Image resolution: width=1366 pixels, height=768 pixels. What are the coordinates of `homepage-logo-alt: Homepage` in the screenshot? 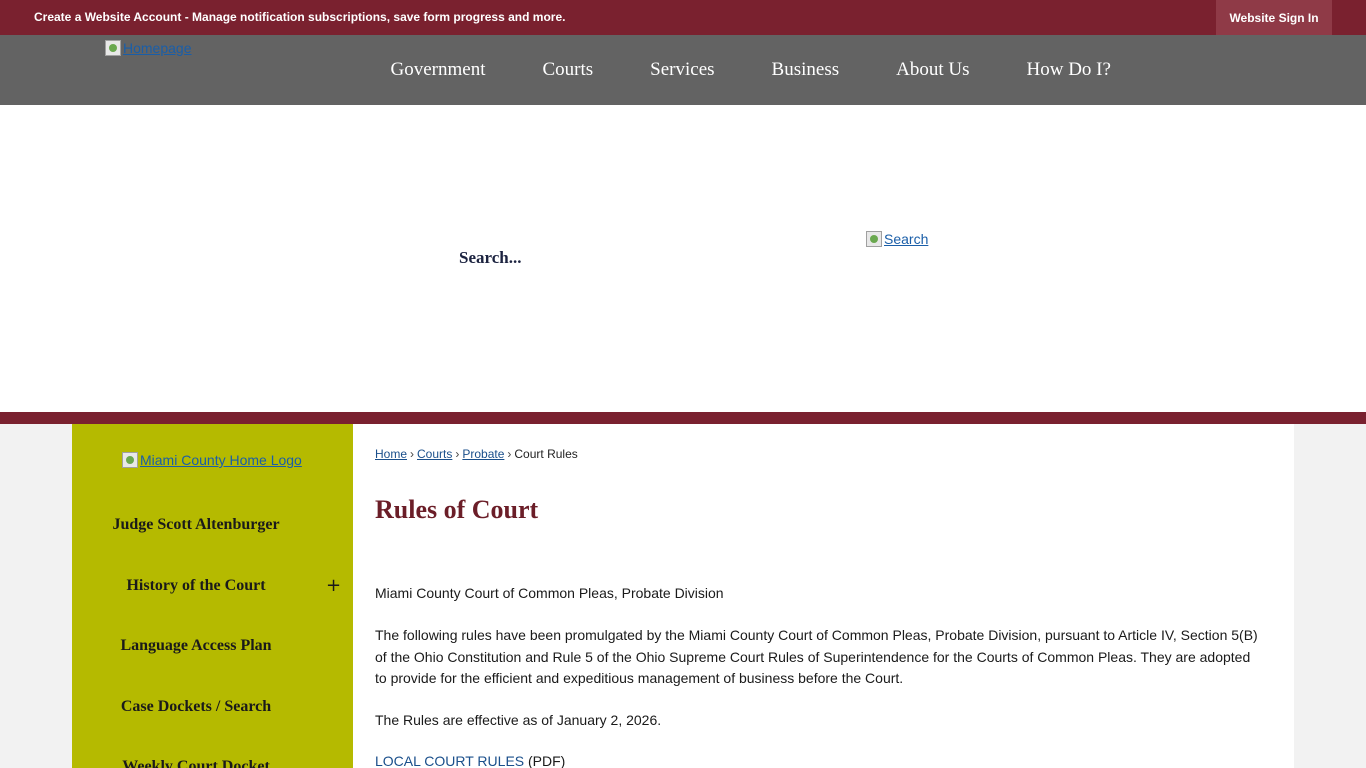 It's located at (157, 48).